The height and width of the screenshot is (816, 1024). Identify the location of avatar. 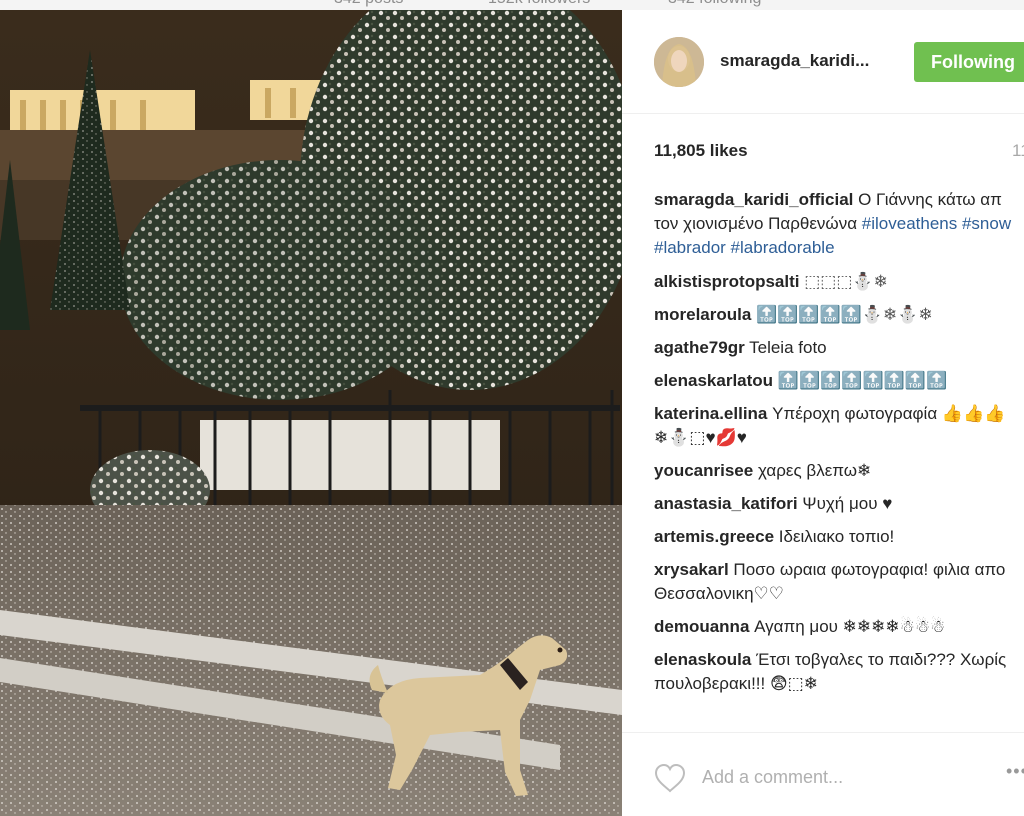
(679, 62).